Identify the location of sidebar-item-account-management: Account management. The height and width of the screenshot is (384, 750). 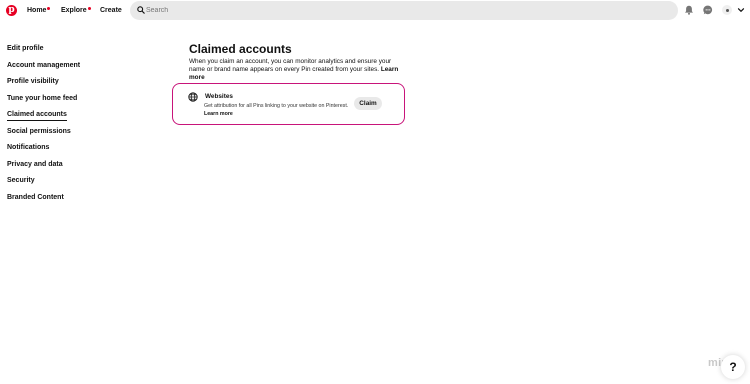
(43, 65).